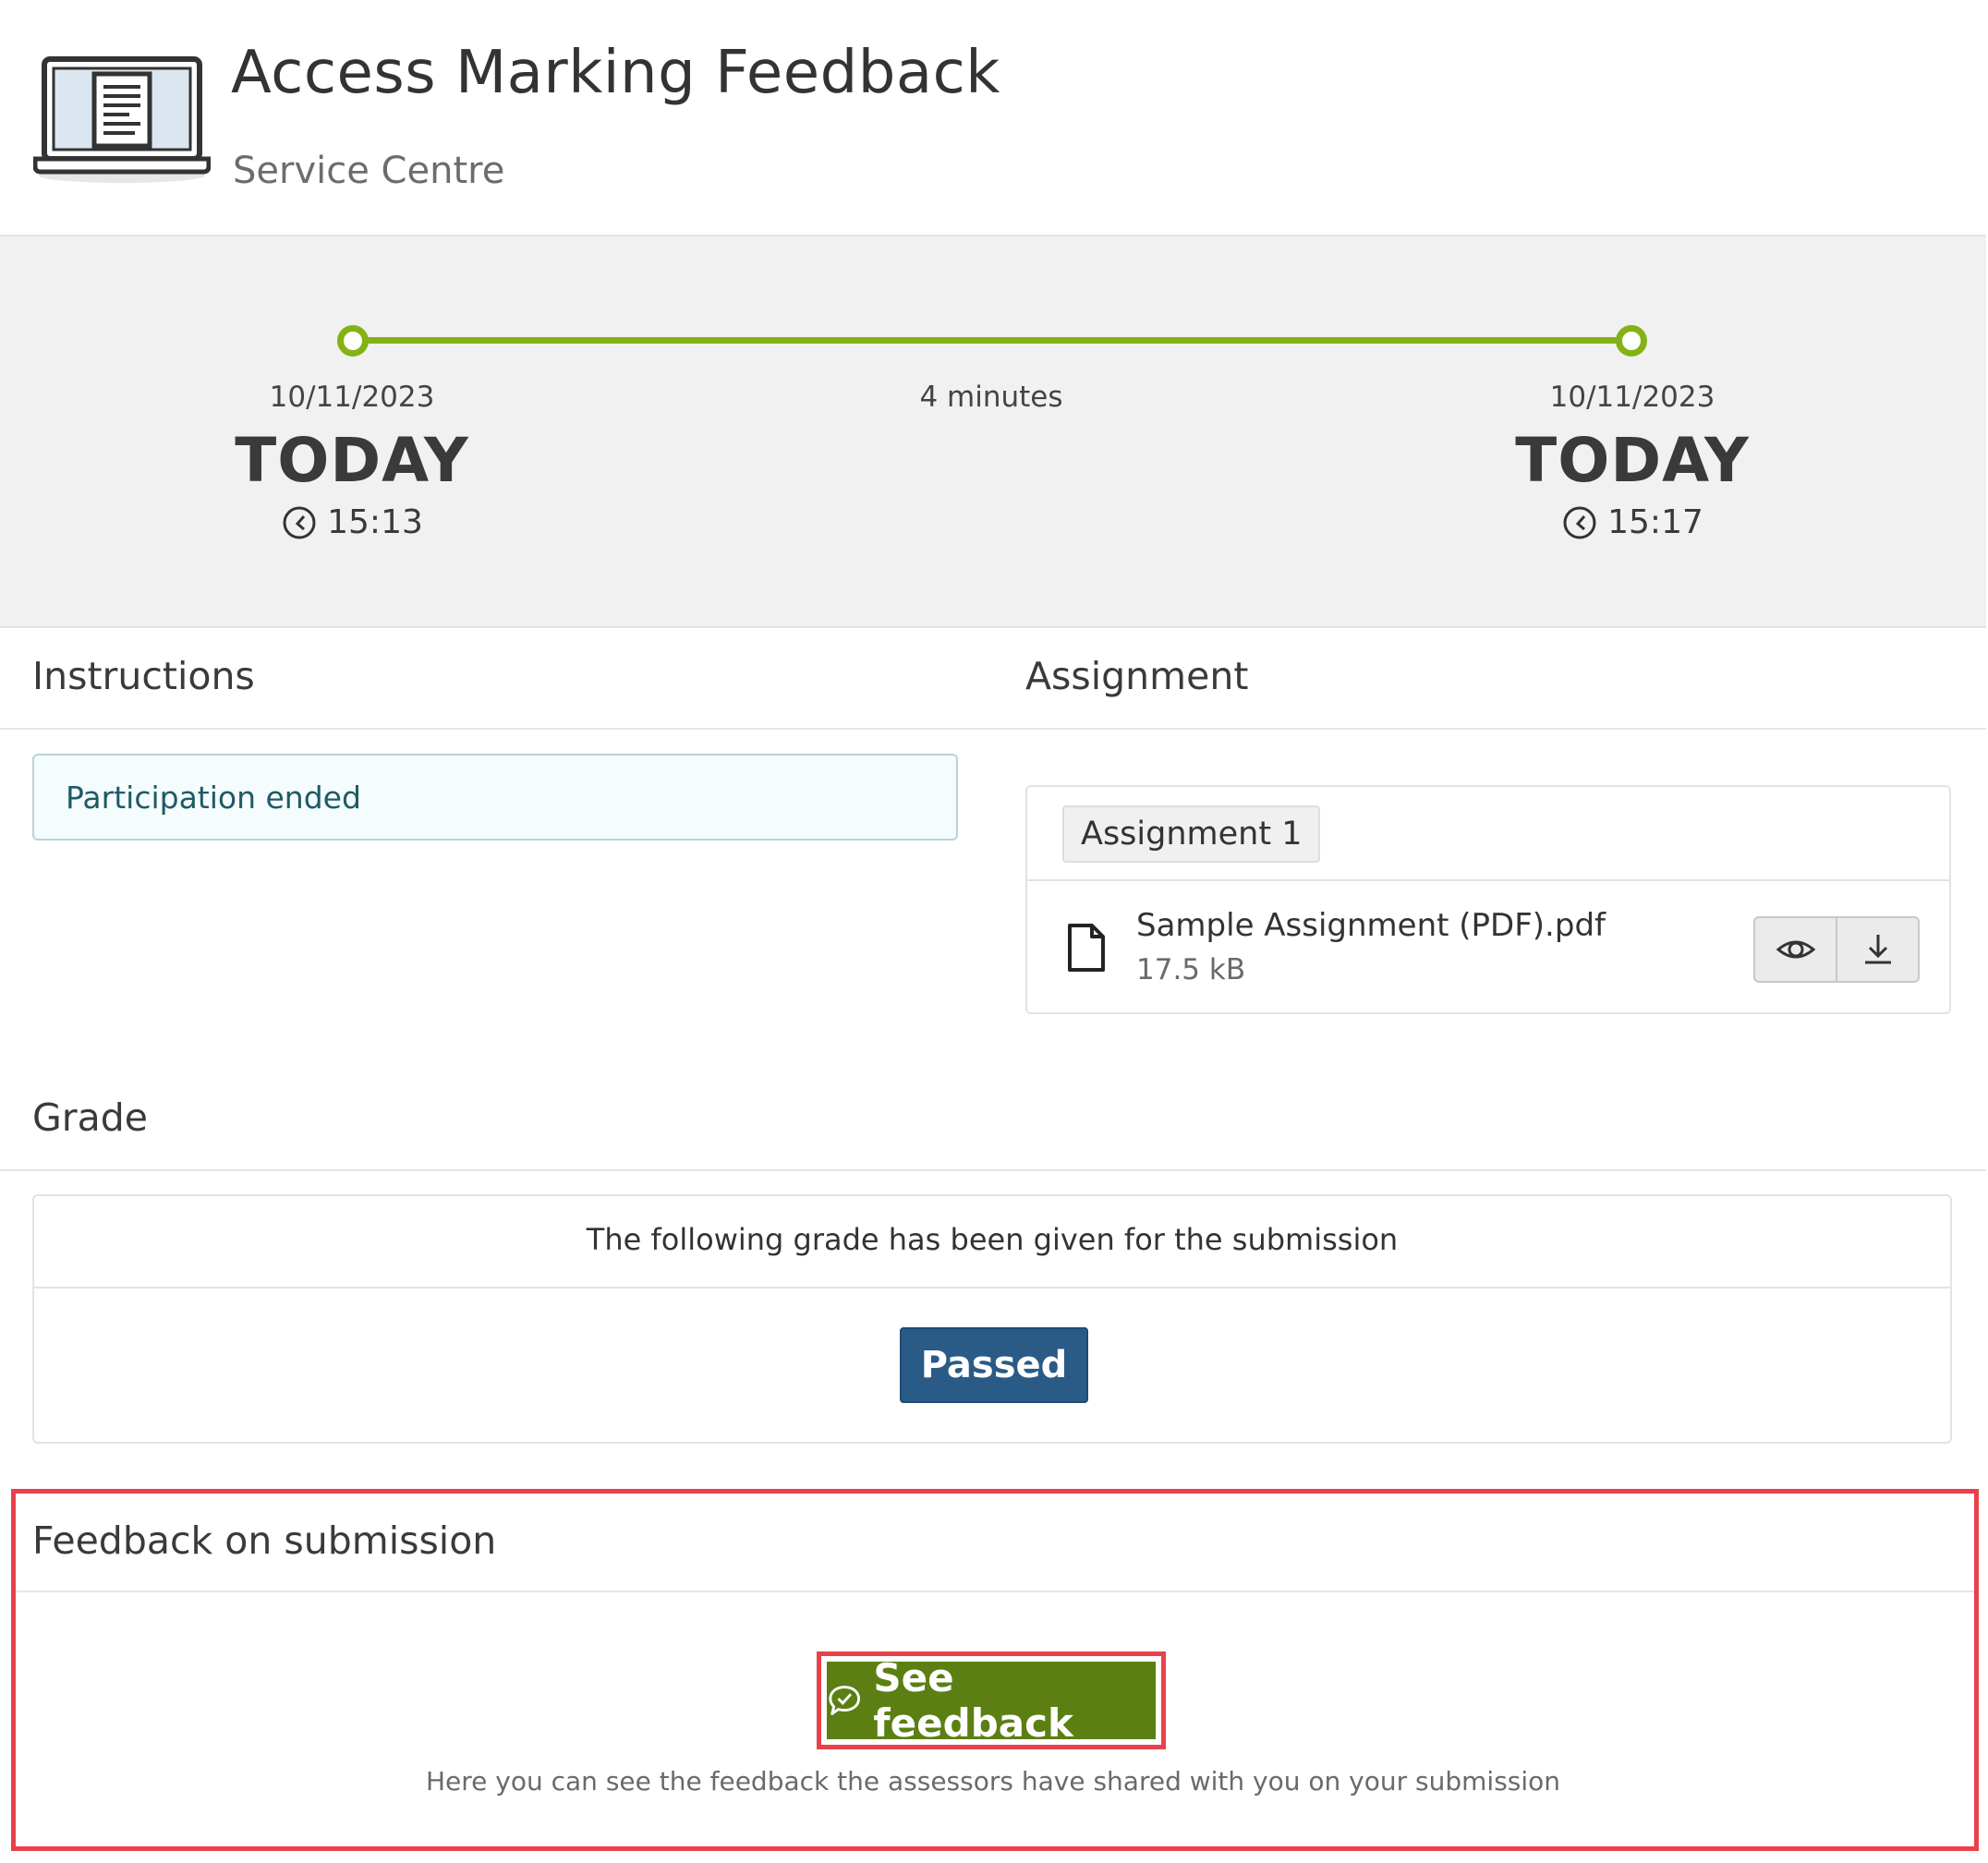  Describe the element at coordinates (352, 397) in the screenshot. I see `start-date: 10/11/2023` at that location.